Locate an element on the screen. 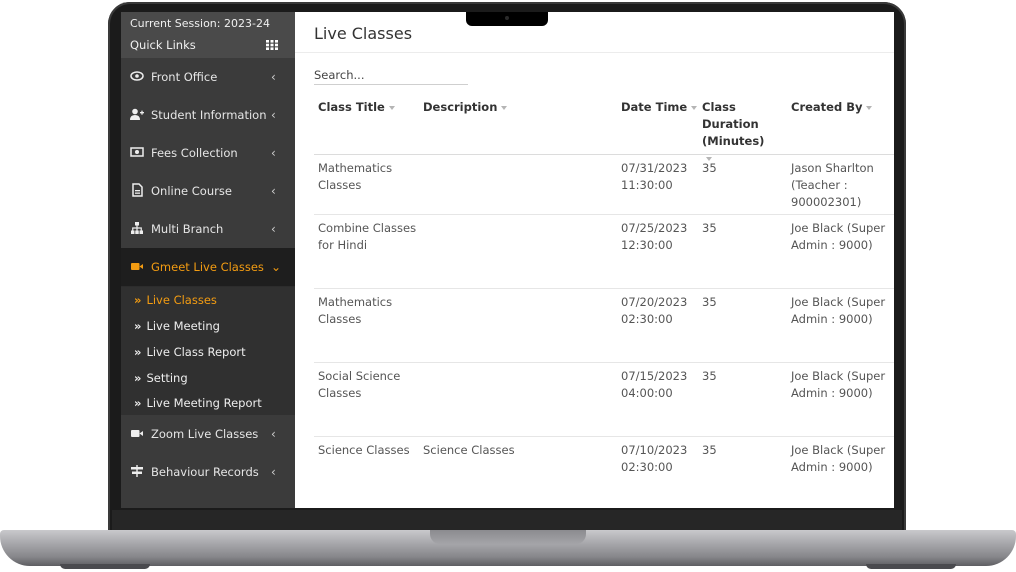 This screenshot has width=1016, height=572. camera-notch is located at coordinates (507, 19).